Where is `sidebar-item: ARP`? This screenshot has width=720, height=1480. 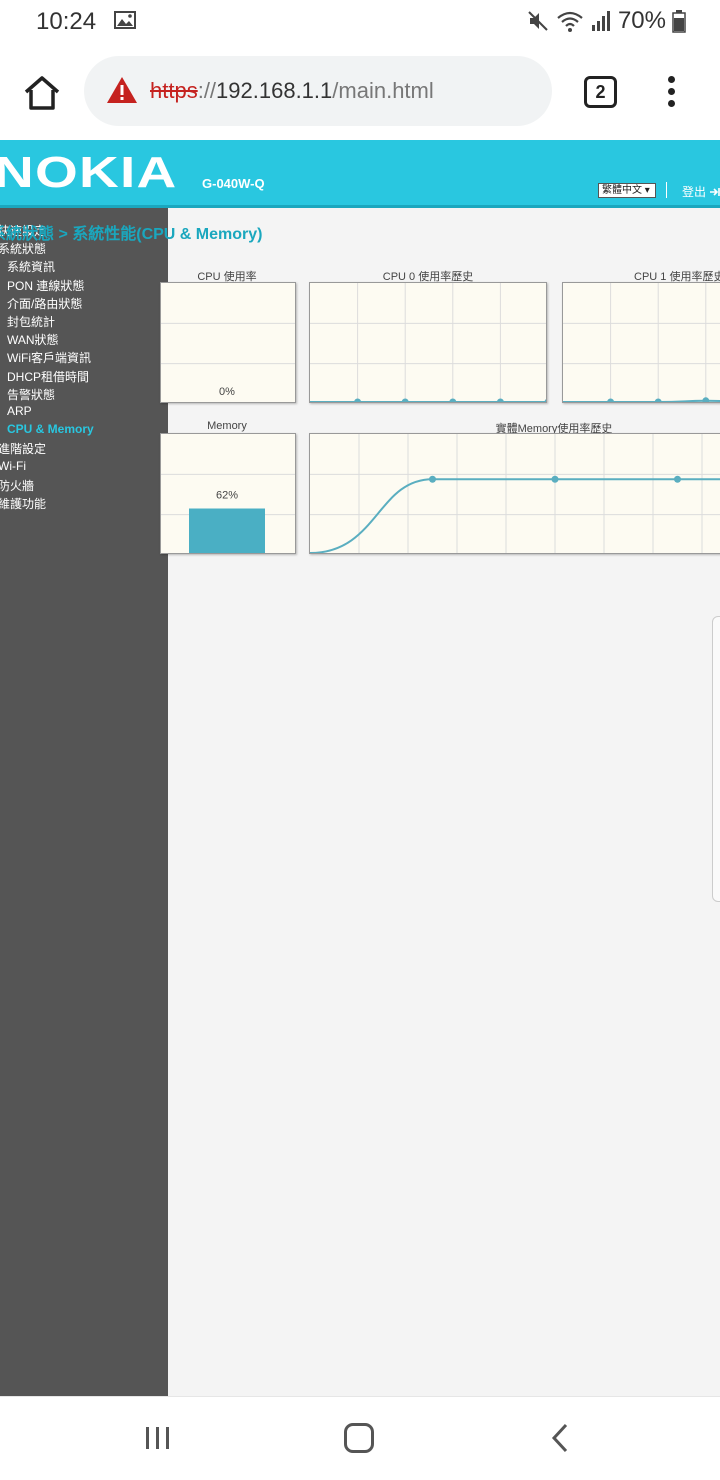
sidebar-item: ARP is located at coordinates (19, 411).